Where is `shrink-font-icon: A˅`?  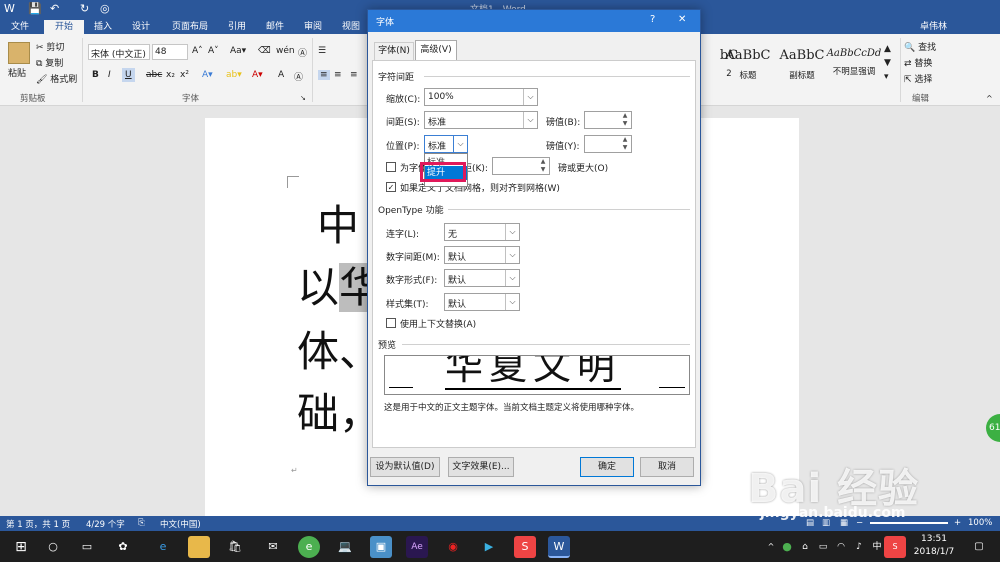
shrink-font-icon: A˅ is located at coordinates (213, 51).